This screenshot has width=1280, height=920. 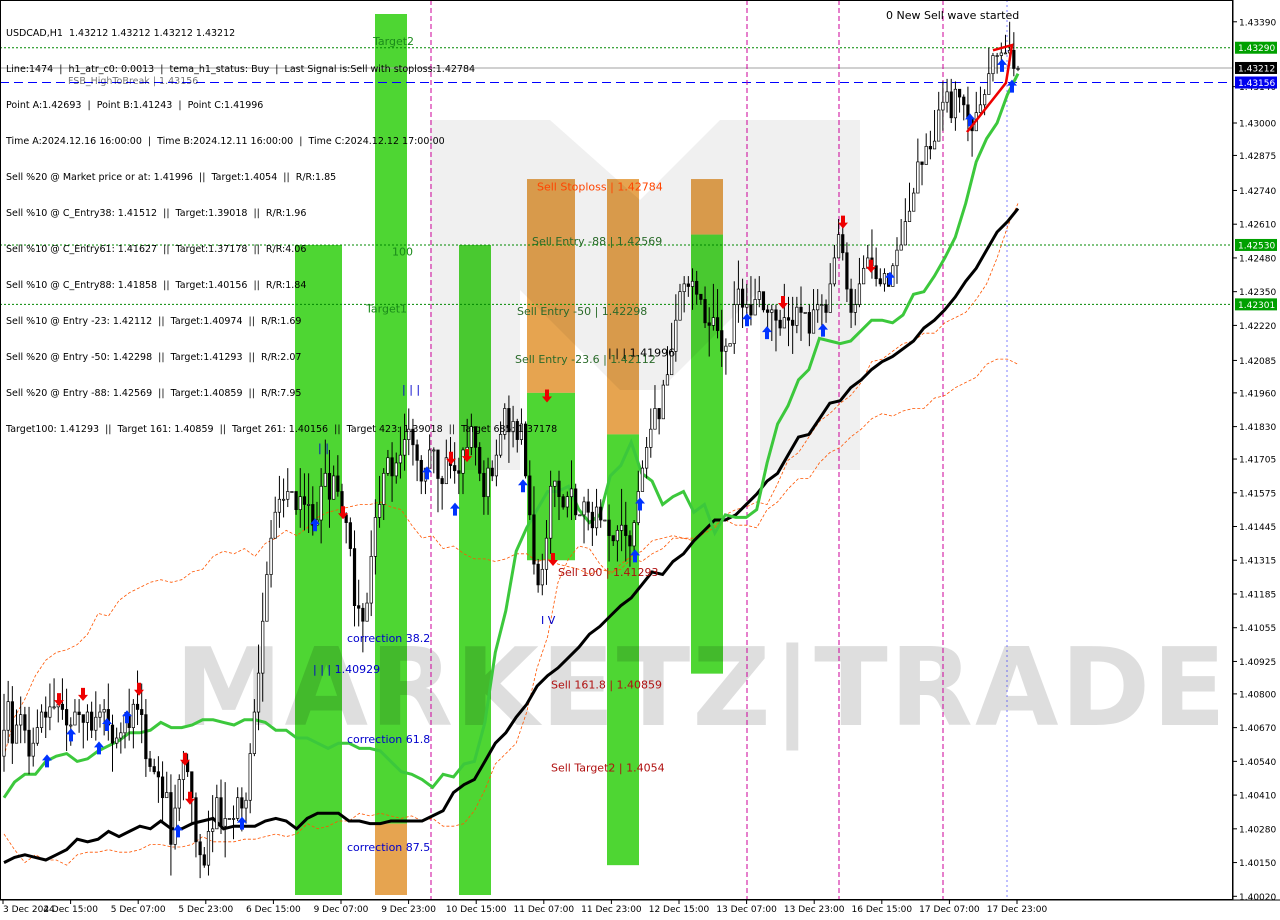 I want to click on price-tick-label: 1.41575, so click(x=1257, y=494).